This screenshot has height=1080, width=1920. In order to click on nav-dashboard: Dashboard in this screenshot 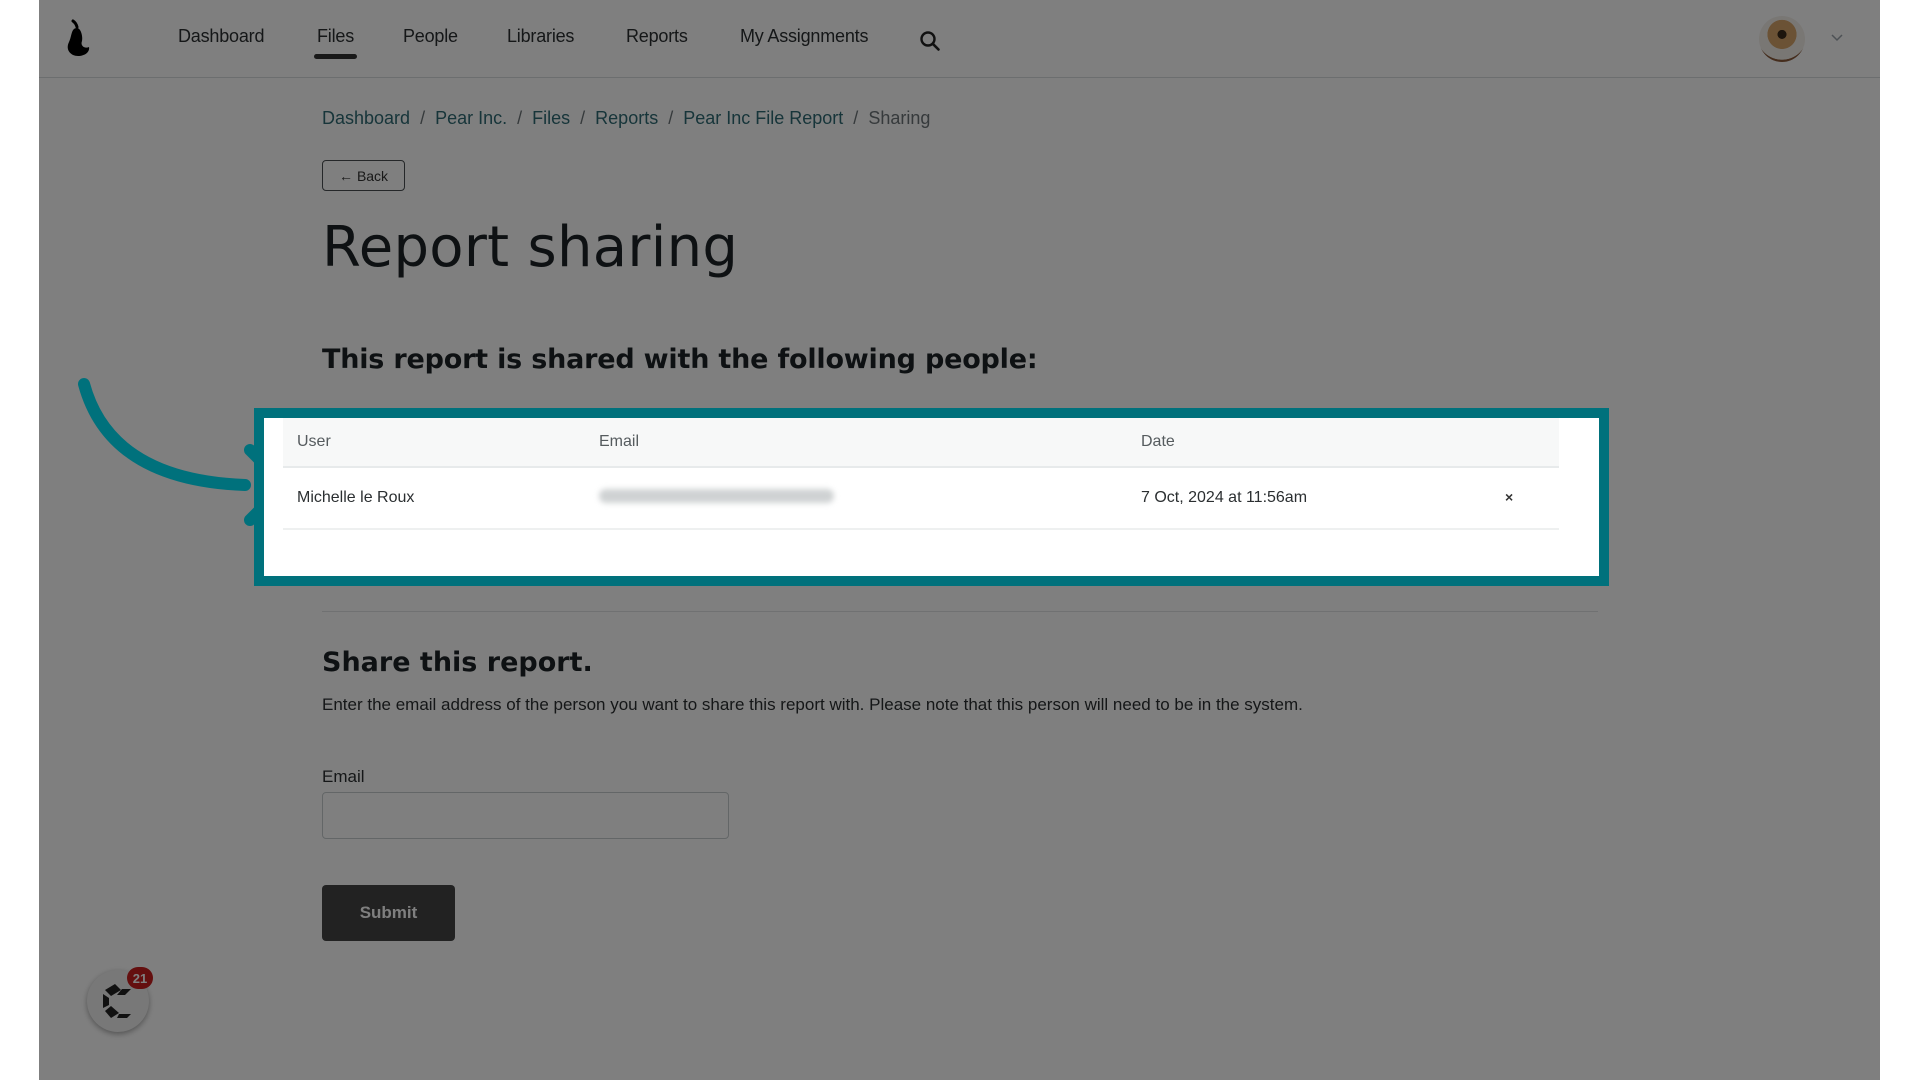, I will do `click(221, 36)`.